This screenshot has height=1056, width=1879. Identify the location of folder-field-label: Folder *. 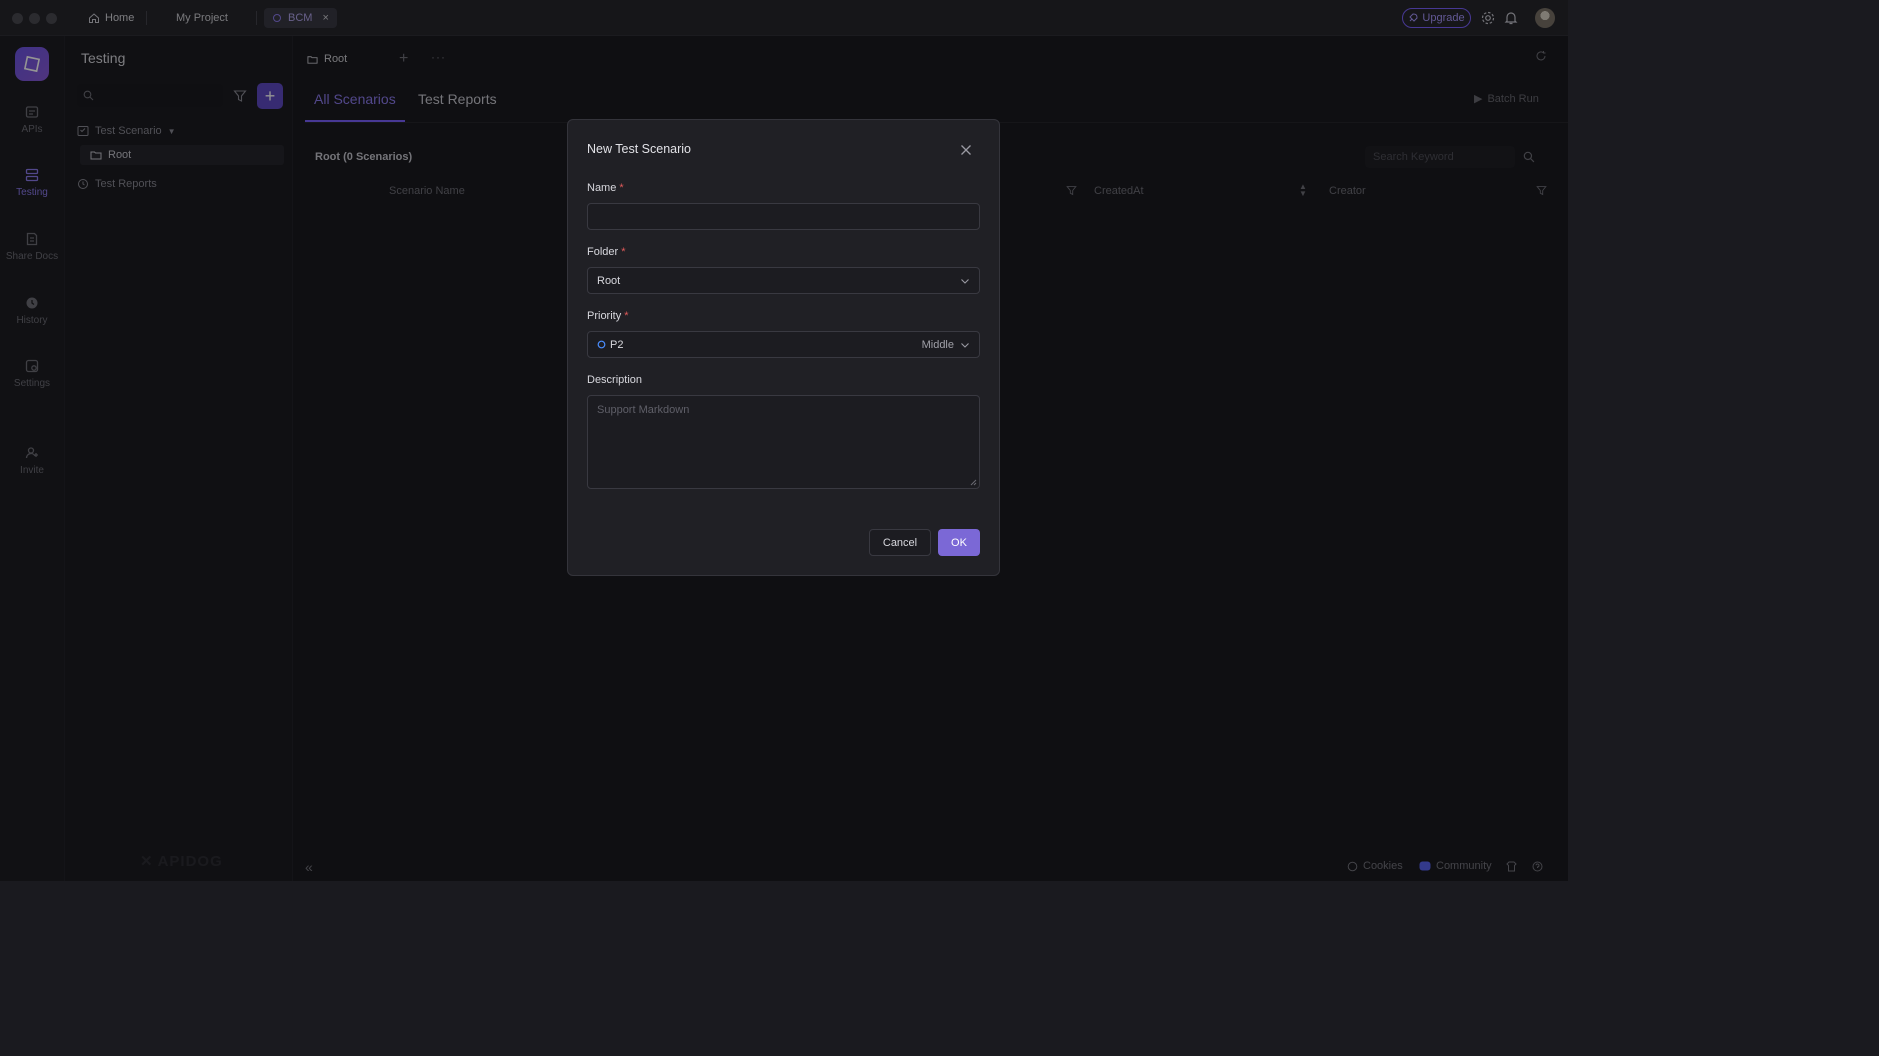
(606, 252).